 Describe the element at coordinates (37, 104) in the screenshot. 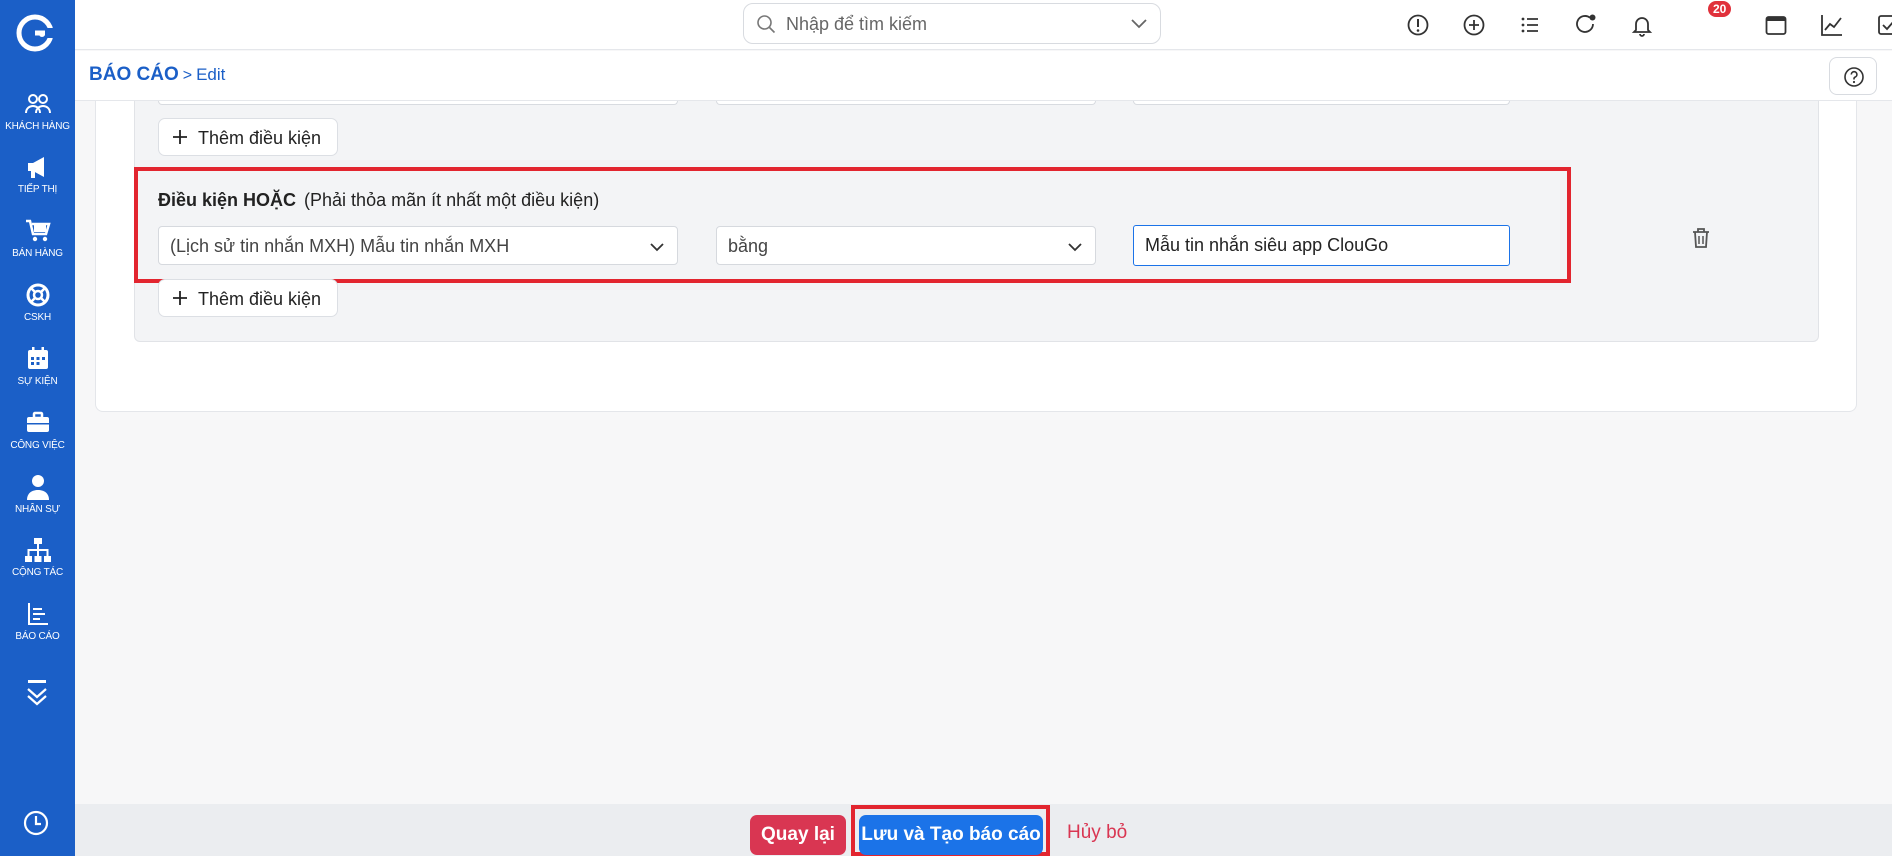

I see `customers-icon` at that location.